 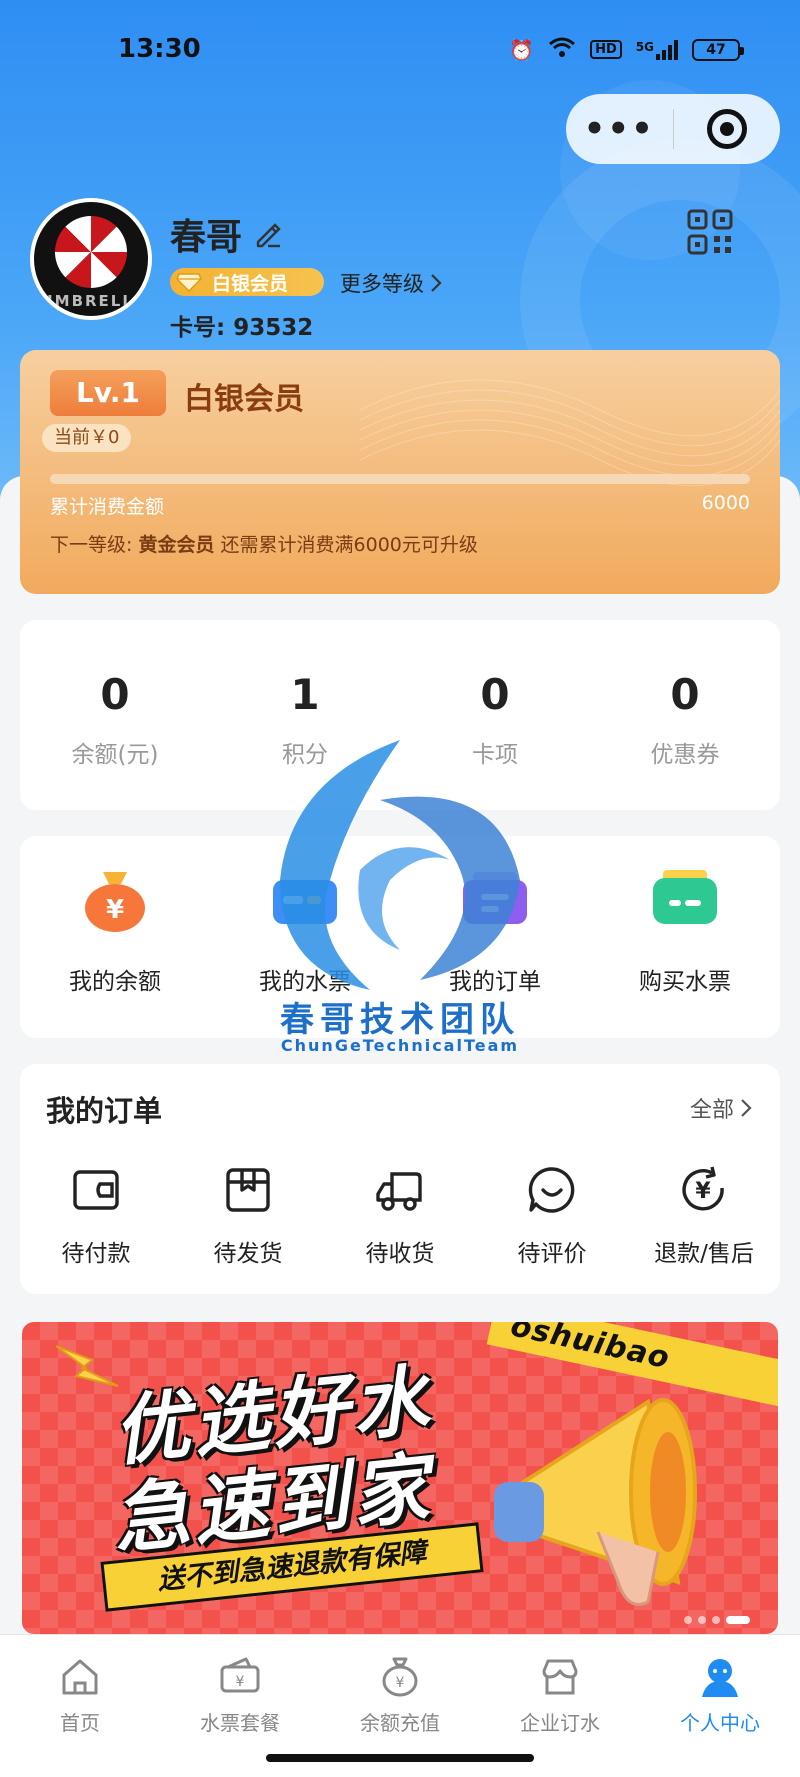 What do you see at coordinates (522, 49) in the screenshot?
I see `alarm-icon: ⏰` at bounding box center [522, 49].